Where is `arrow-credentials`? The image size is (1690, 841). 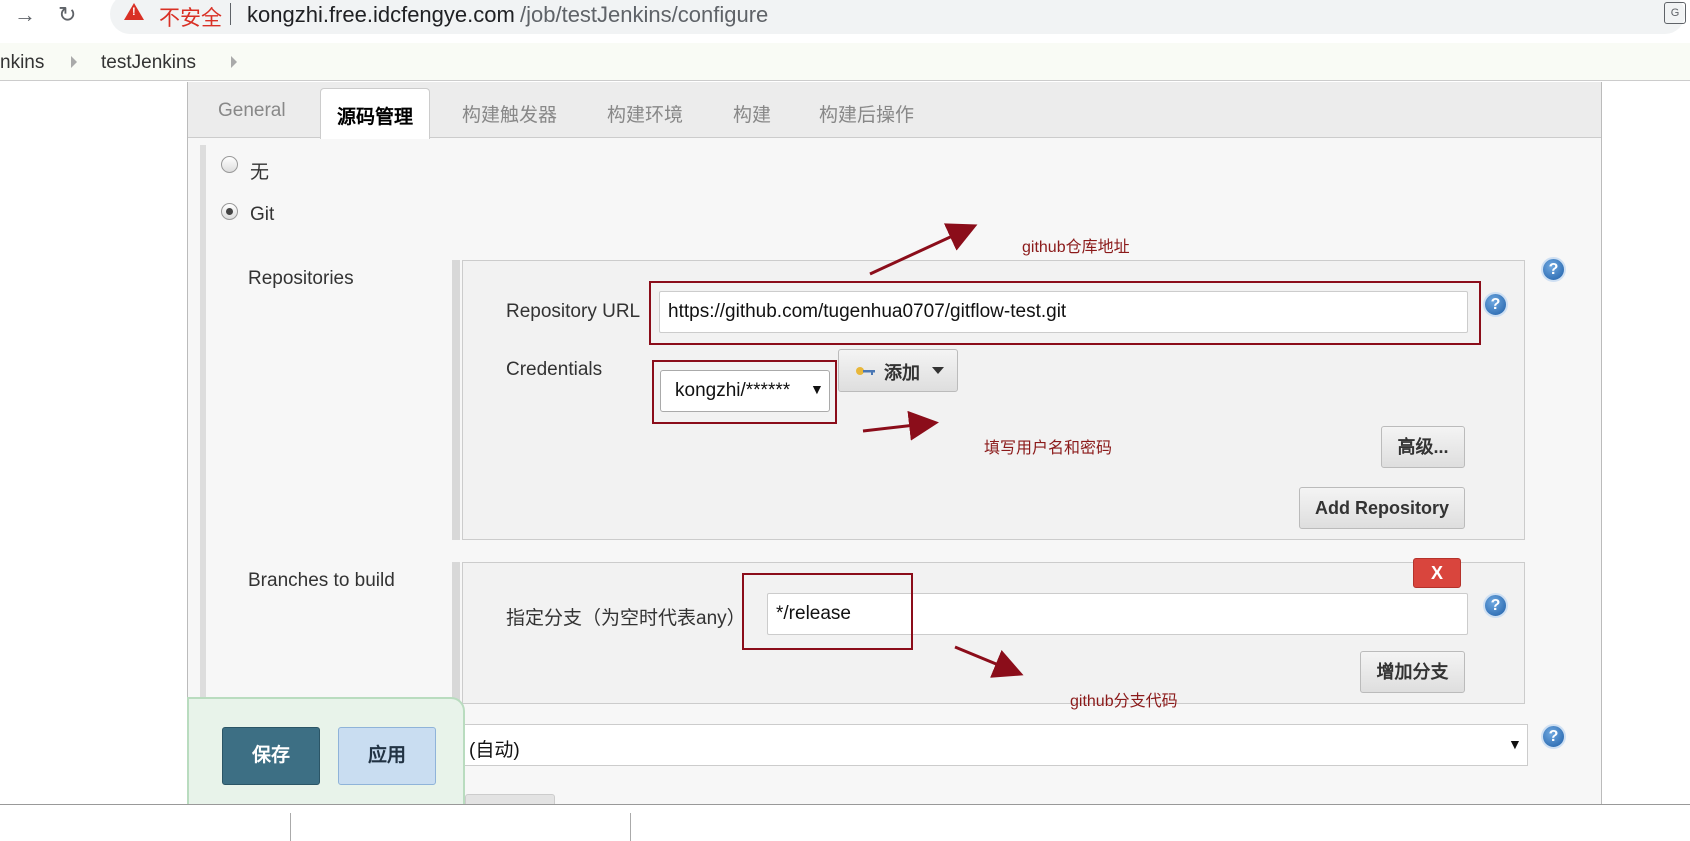
arrow-credentials is located at coordinates (900, 425).